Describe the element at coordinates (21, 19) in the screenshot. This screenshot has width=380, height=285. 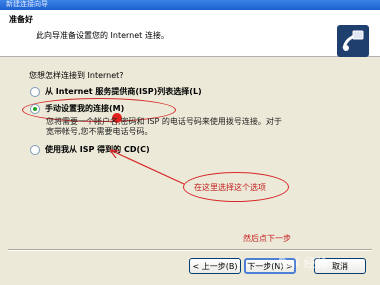
I see `page-title: 准备好` at that location.